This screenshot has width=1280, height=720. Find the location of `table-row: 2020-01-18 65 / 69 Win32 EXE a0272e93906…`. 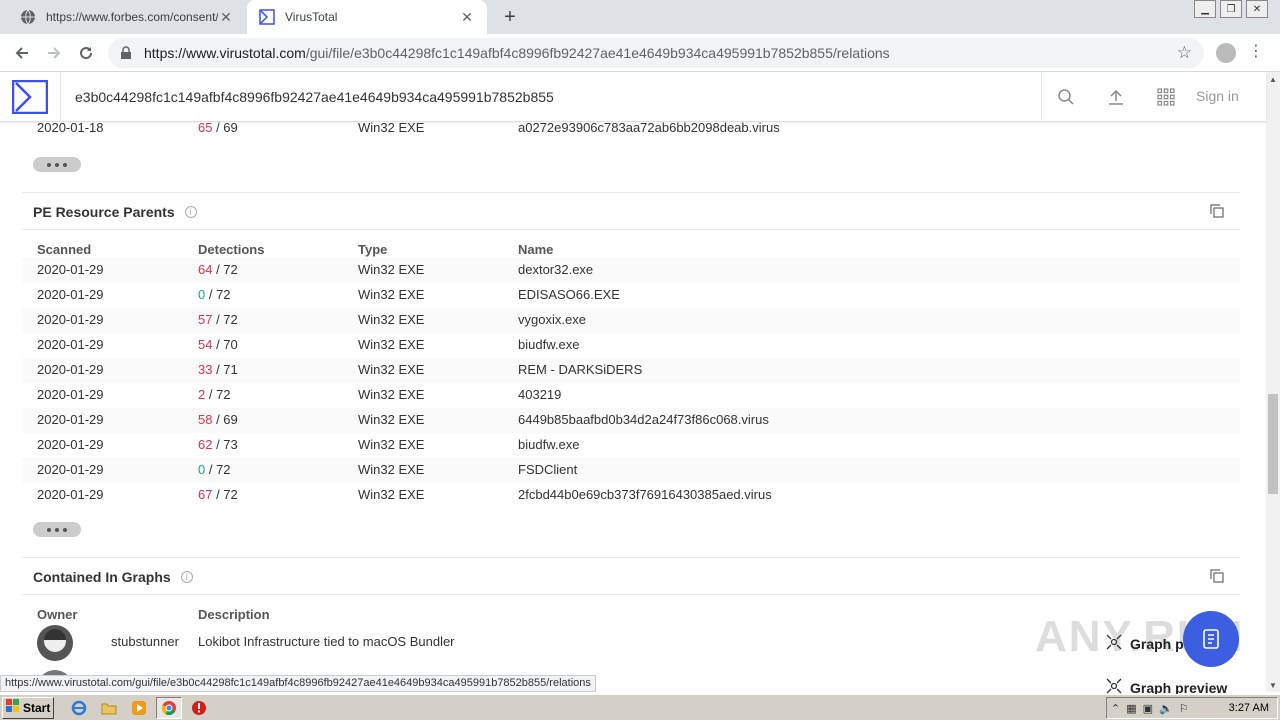

table-row: 2020-01-18 65 / 69 Win32 EXE a0272e93906… is located at coordinates (631, 131).